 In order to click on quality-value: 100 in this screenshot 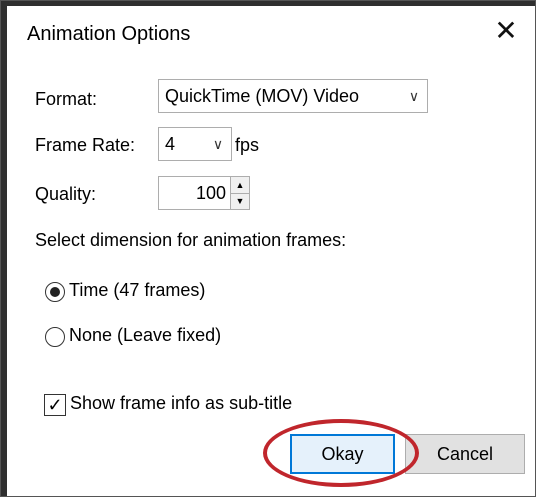, I will do `click(210, 192)`.